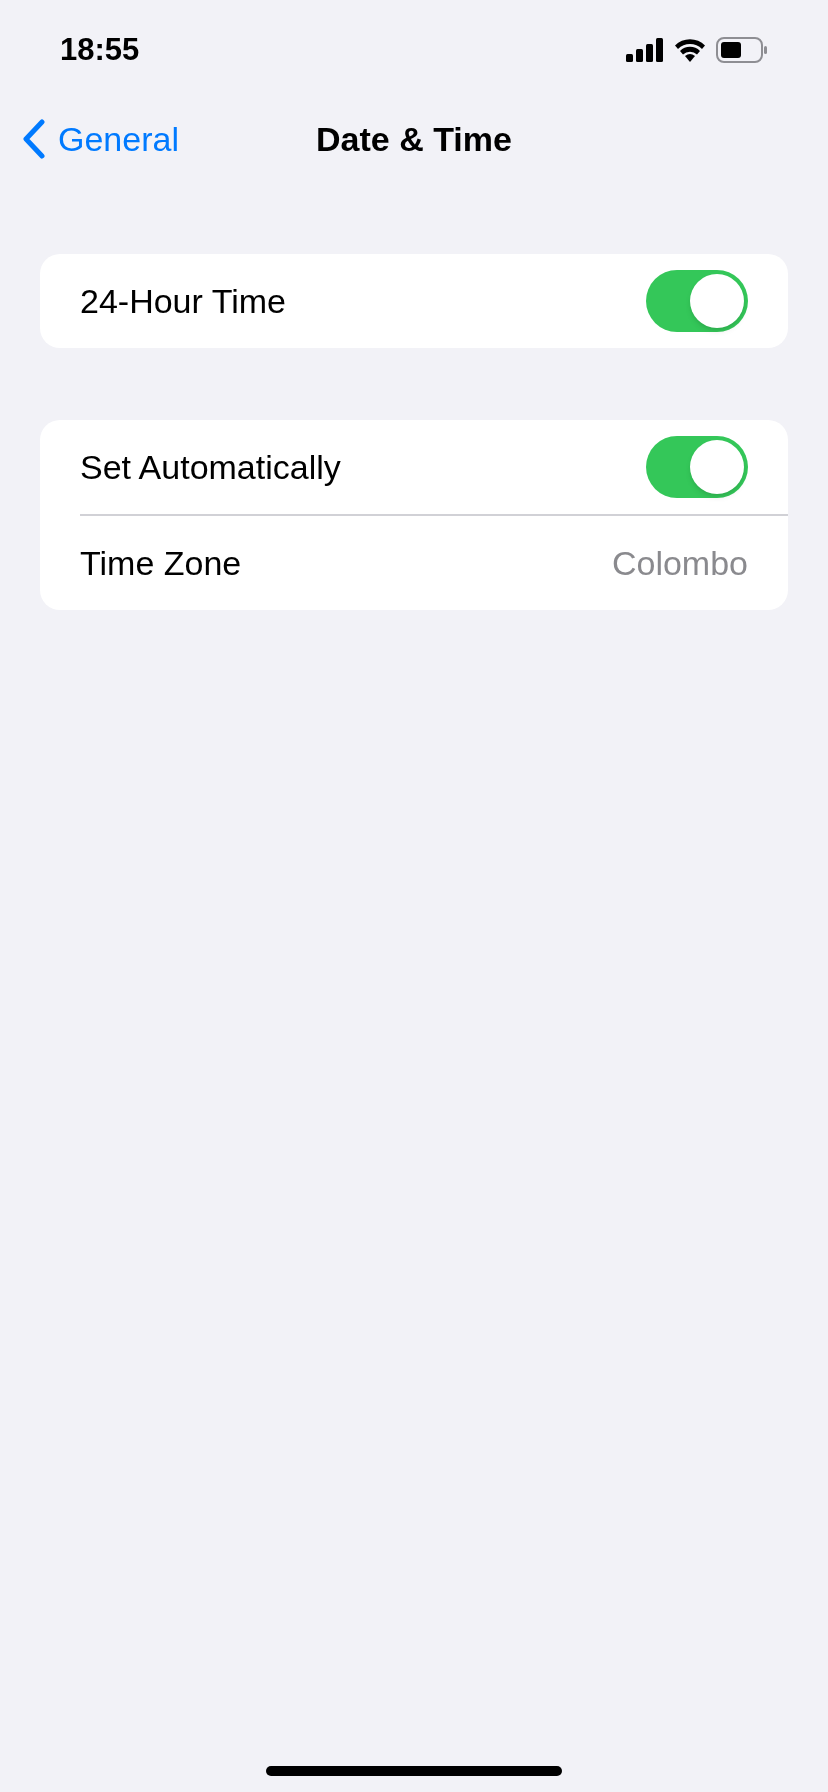 This screenshot has height=1792, width=828. I want to click on wifi-icon, so click(690, 50).